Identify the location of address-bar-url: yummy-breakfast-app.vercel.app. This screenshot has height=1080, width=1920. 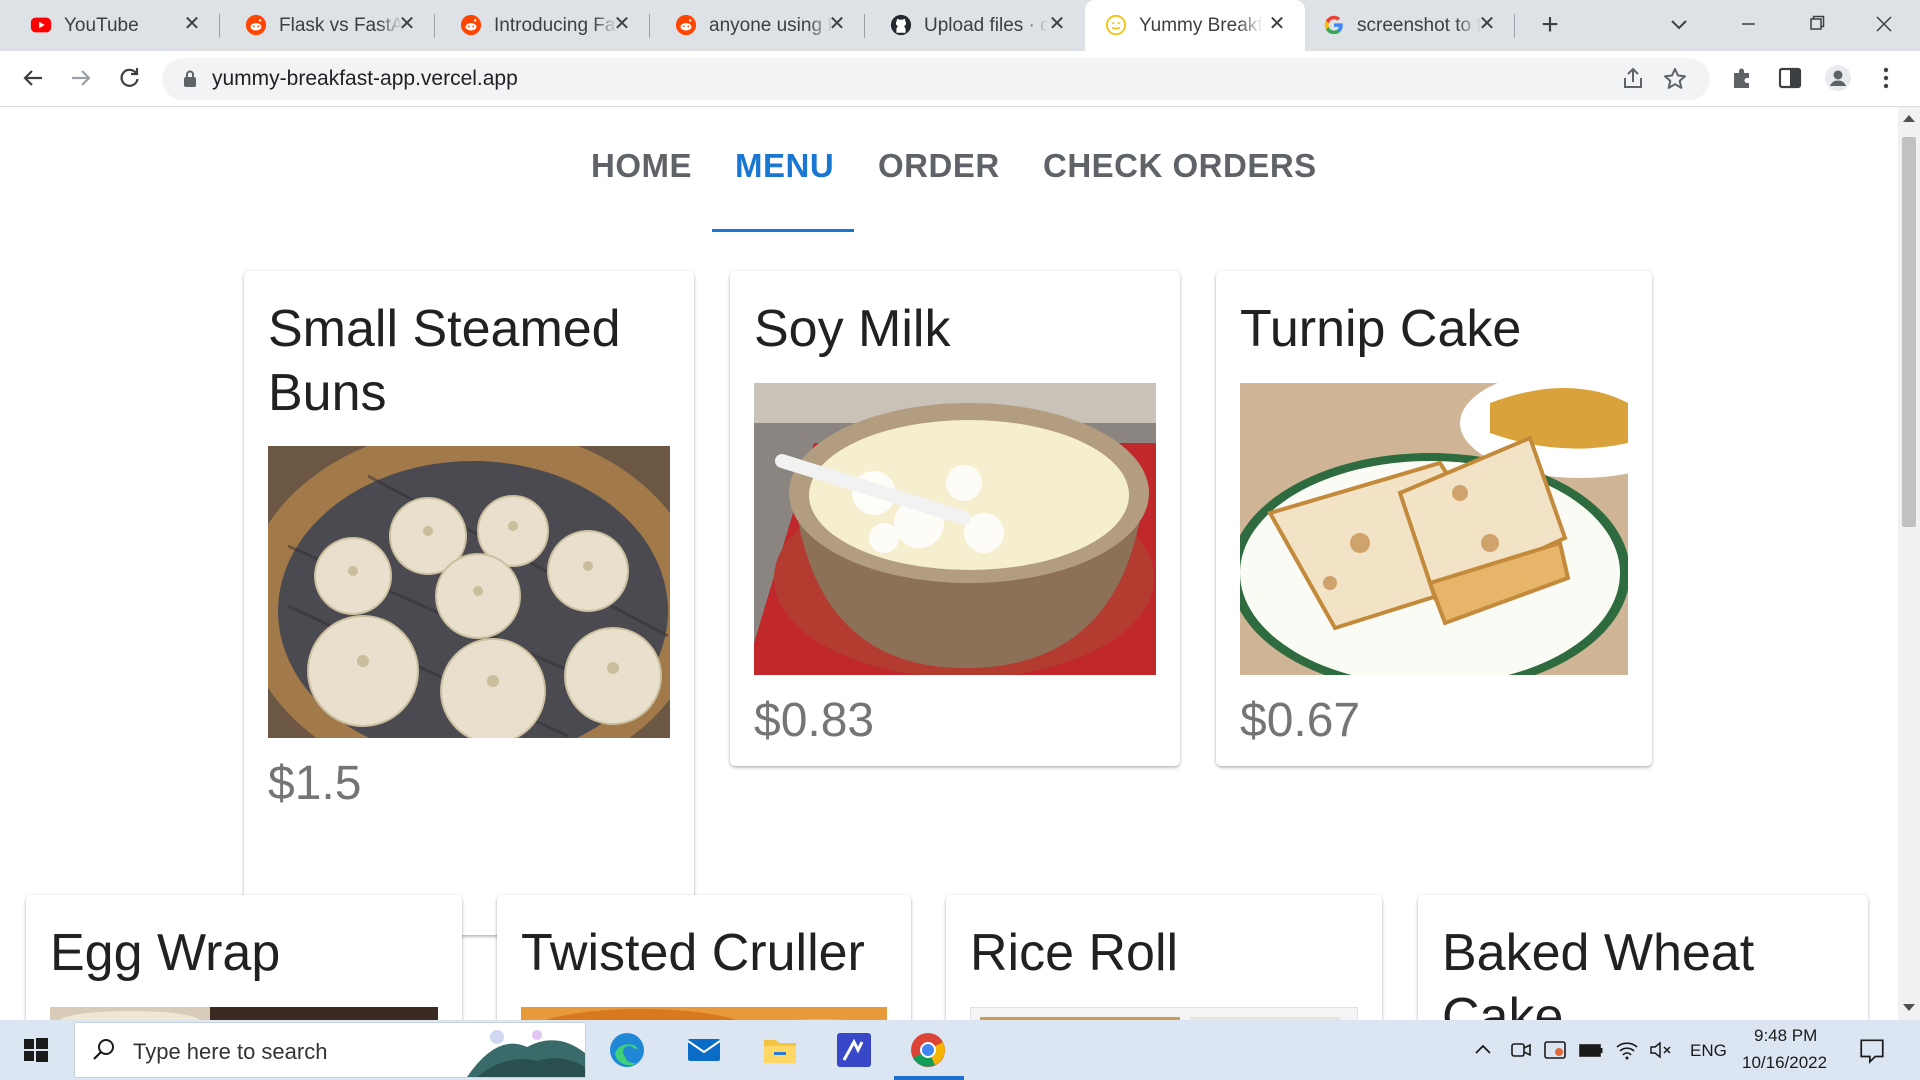
(365, 79).